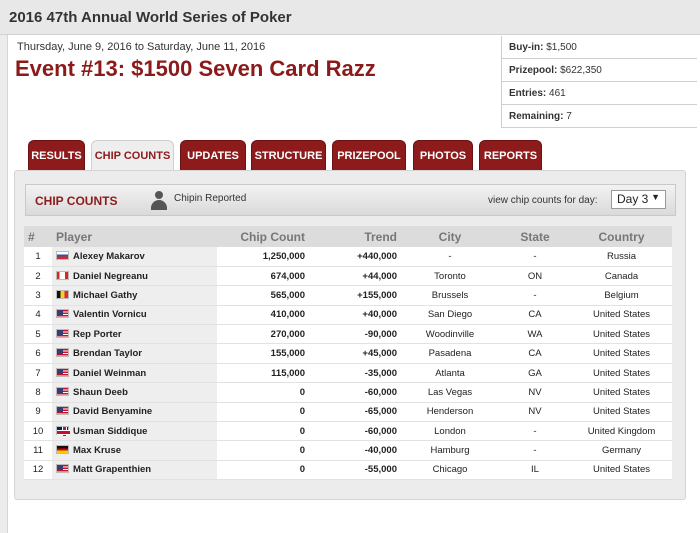 The height and width of the screenshot is (533, 700). I want to click on player-name: Daniel Negreanu, so click(110, 276).